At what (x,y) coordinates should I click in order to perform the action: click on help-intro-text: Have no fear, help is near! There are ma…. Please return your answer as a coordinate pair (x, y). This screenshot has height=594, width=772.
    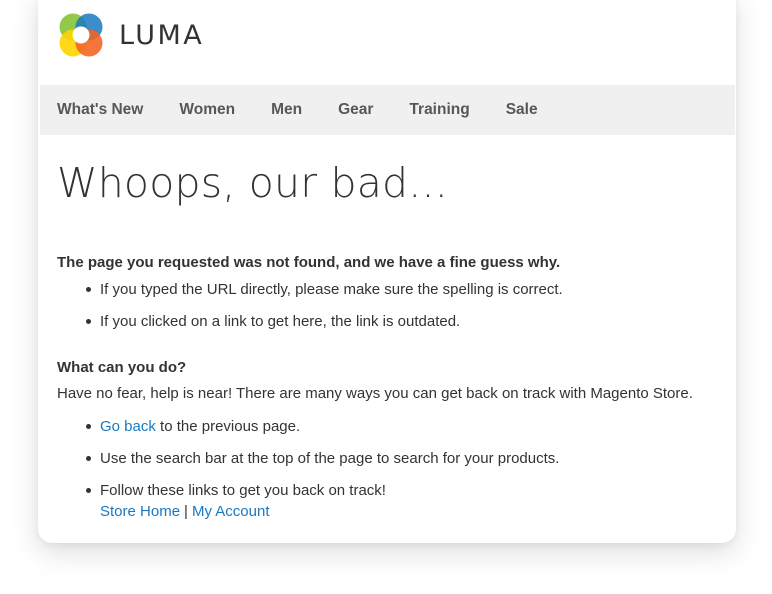
    Looking at the image, I should click on (375, 393).